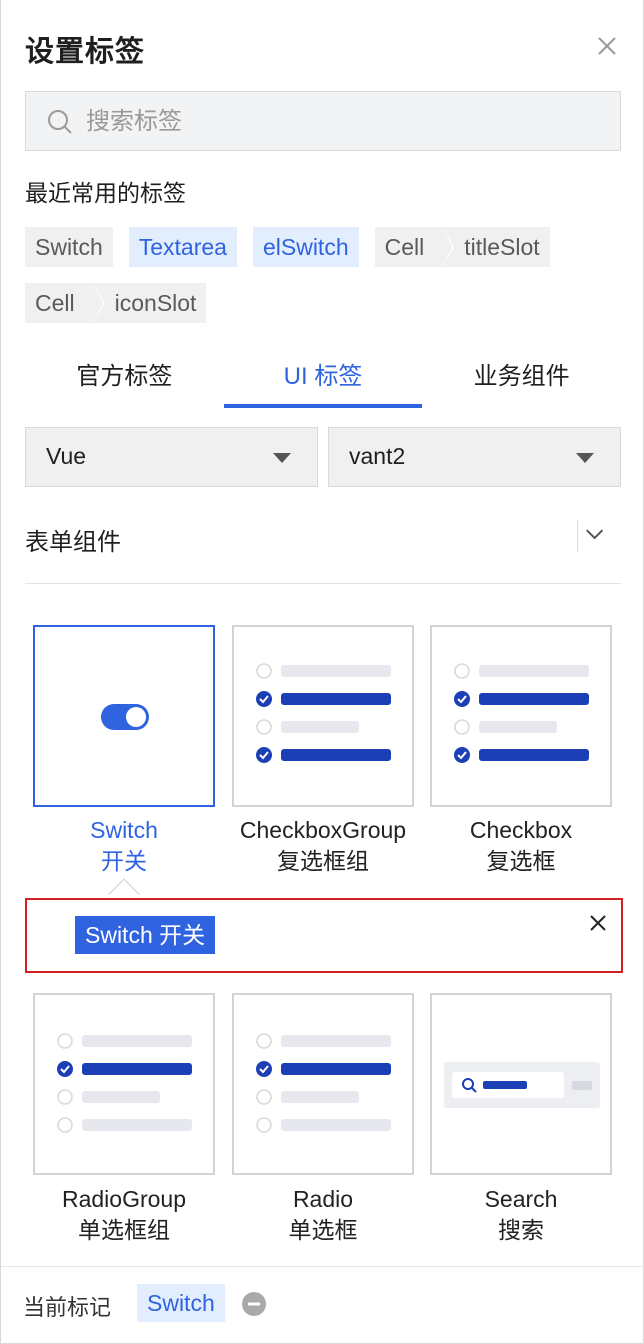 Image resolution: width=644 pixels, height=1344 pixels. Describe the element at coordinates (124, 1215) in the screenshot. I see `component-caption-radiogroup: RadioGroup 单选框组` at that location.